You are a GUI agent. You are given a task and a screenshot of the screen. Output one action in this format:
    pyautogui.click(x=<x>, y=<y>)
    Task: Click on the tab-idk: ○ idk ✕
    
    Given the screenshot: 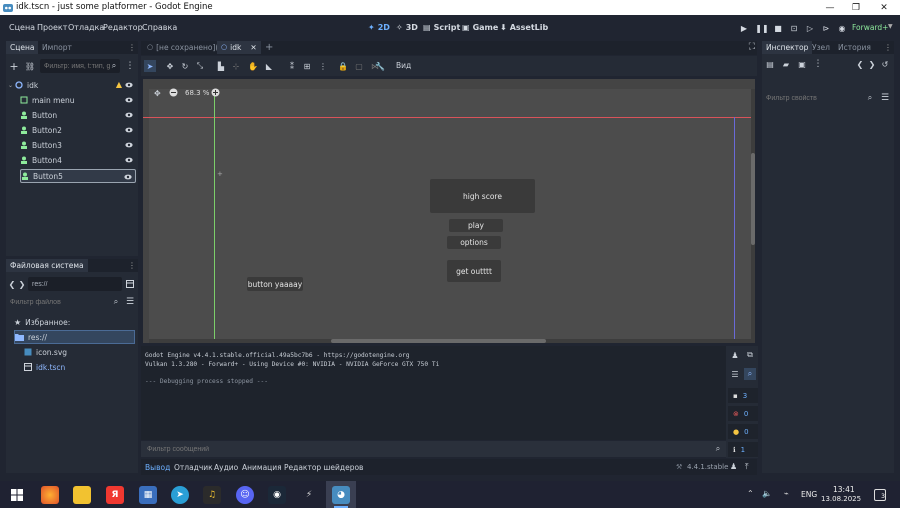 What is the action you would take?
    pyautogui.click(x=239, y=47)
    